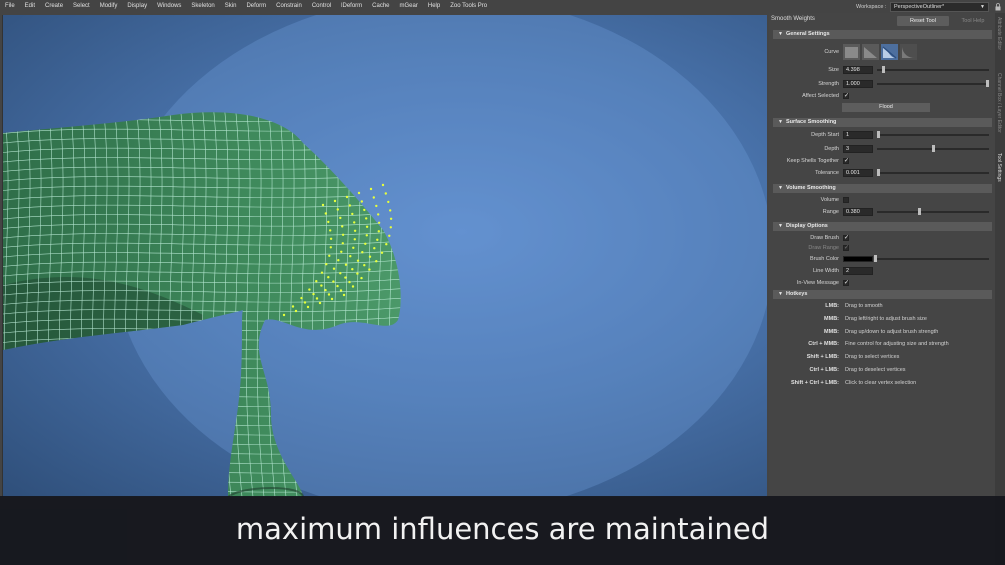 The image size is (1005, 565). Describe the element at coordinates (858, 259) in the screenshot. I see `brush-color-swatch` at that location.